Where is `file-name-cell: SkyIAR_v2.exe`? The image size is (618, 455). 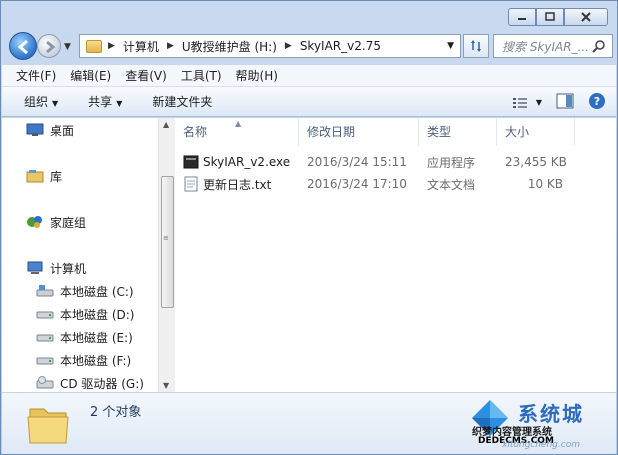
file-name-cell: SkyIAR_v2.exe is located at coordinates (237, 162).